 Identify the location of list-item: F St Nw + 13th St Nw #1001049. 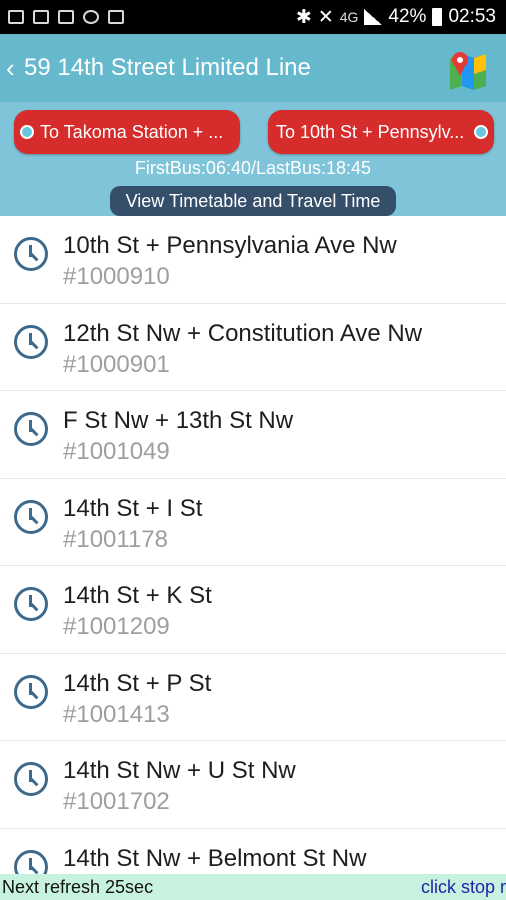
(253, 435).